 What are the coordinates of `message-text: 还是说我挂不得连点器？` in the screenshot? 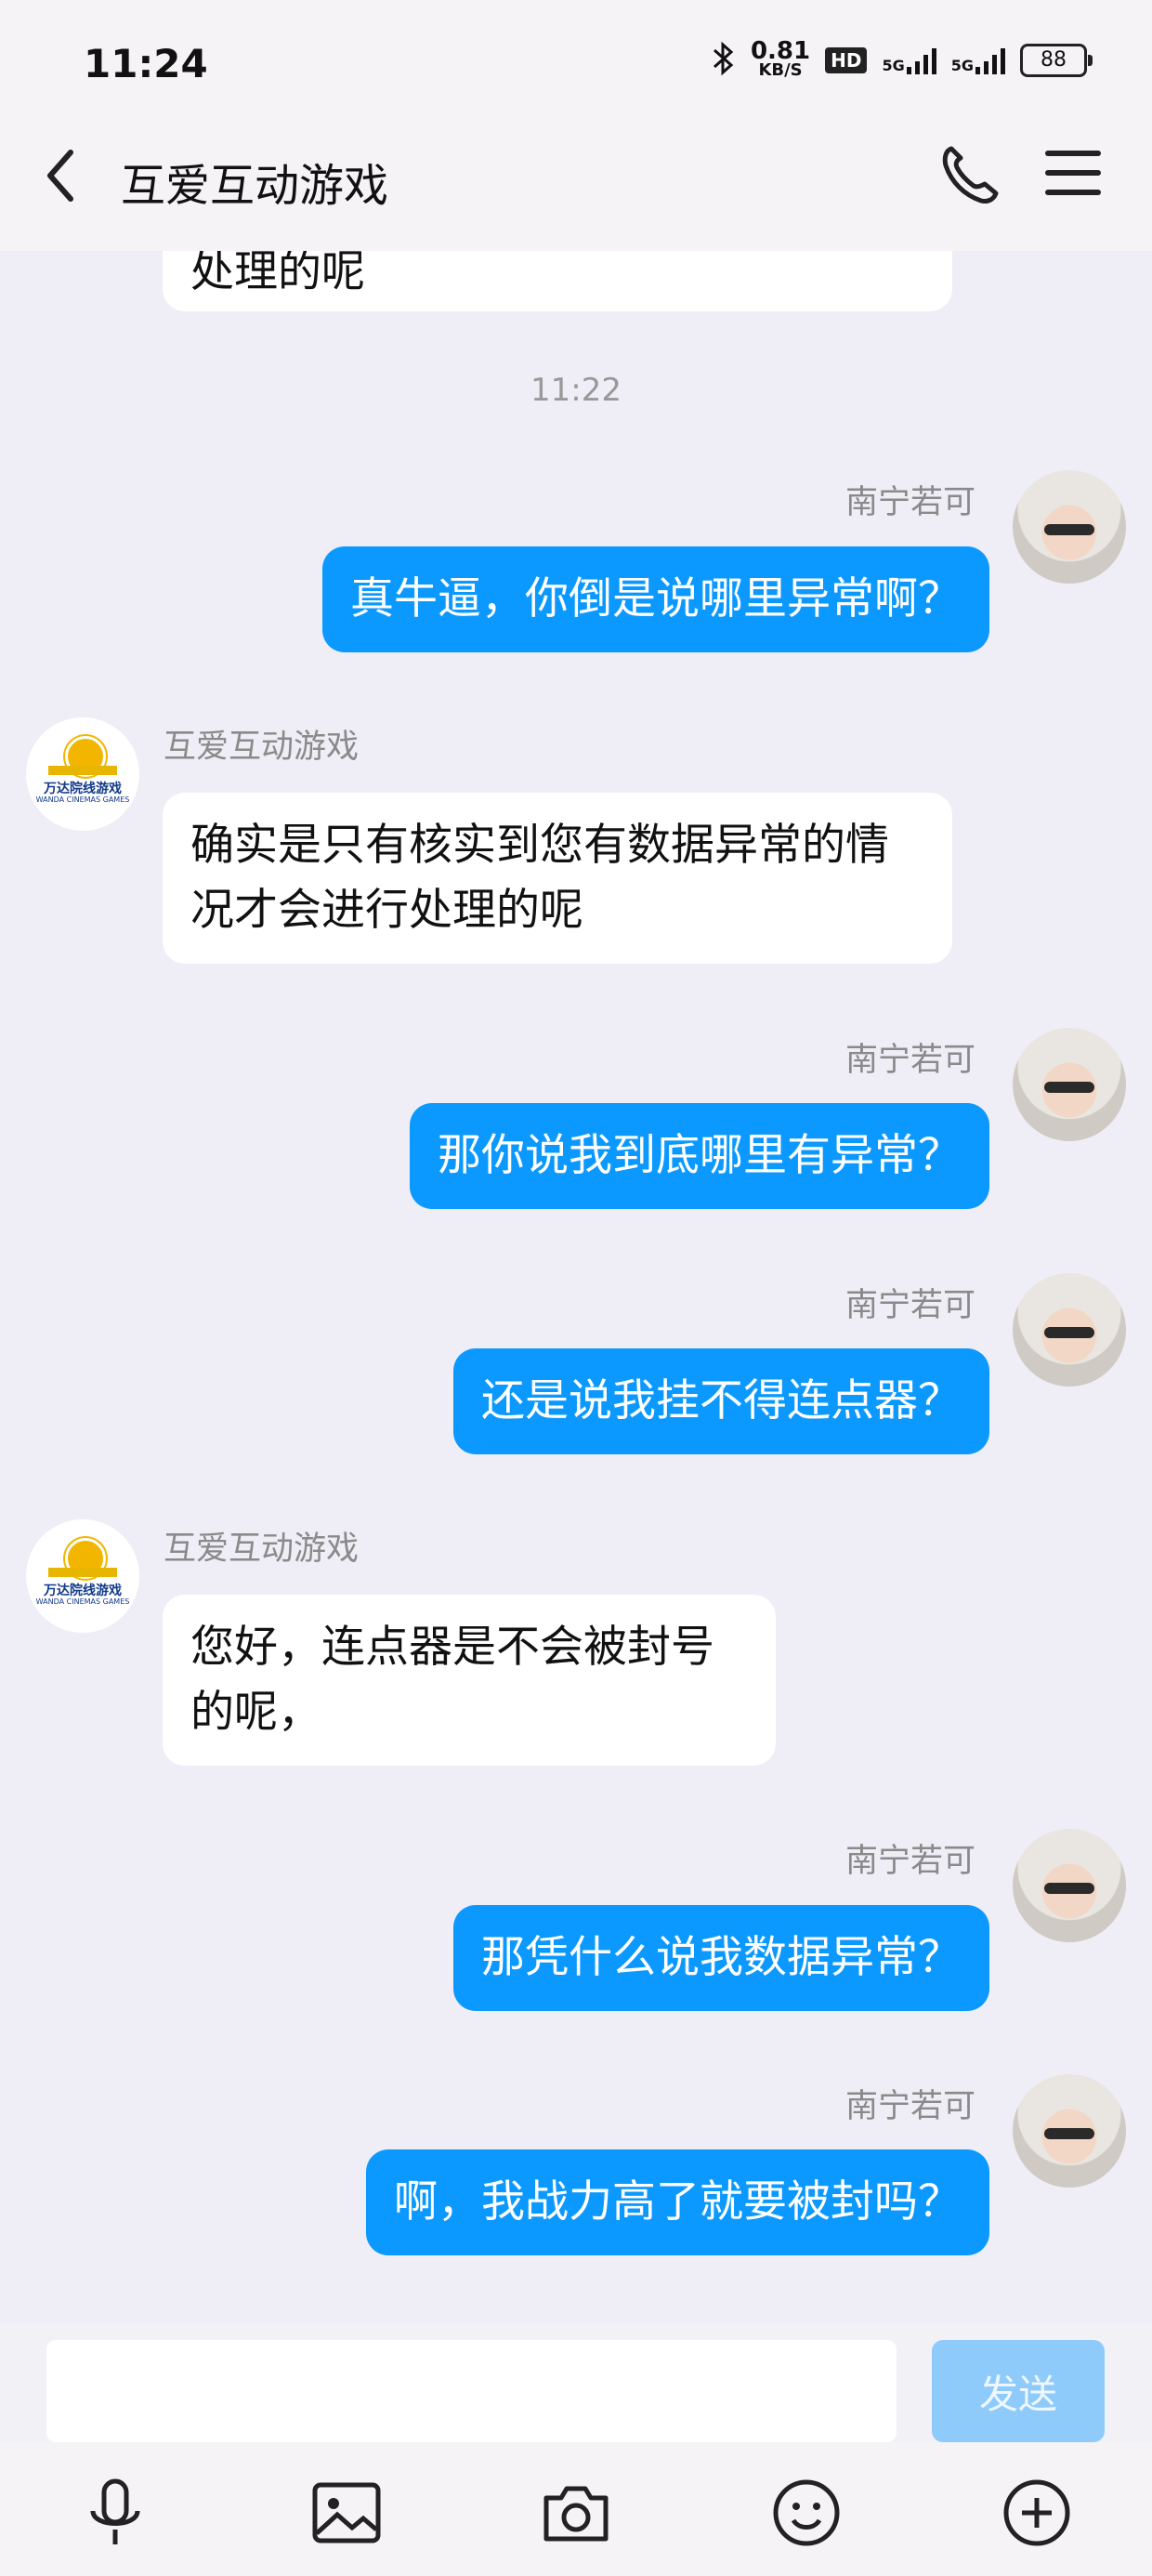 It's located at (721, 1400).